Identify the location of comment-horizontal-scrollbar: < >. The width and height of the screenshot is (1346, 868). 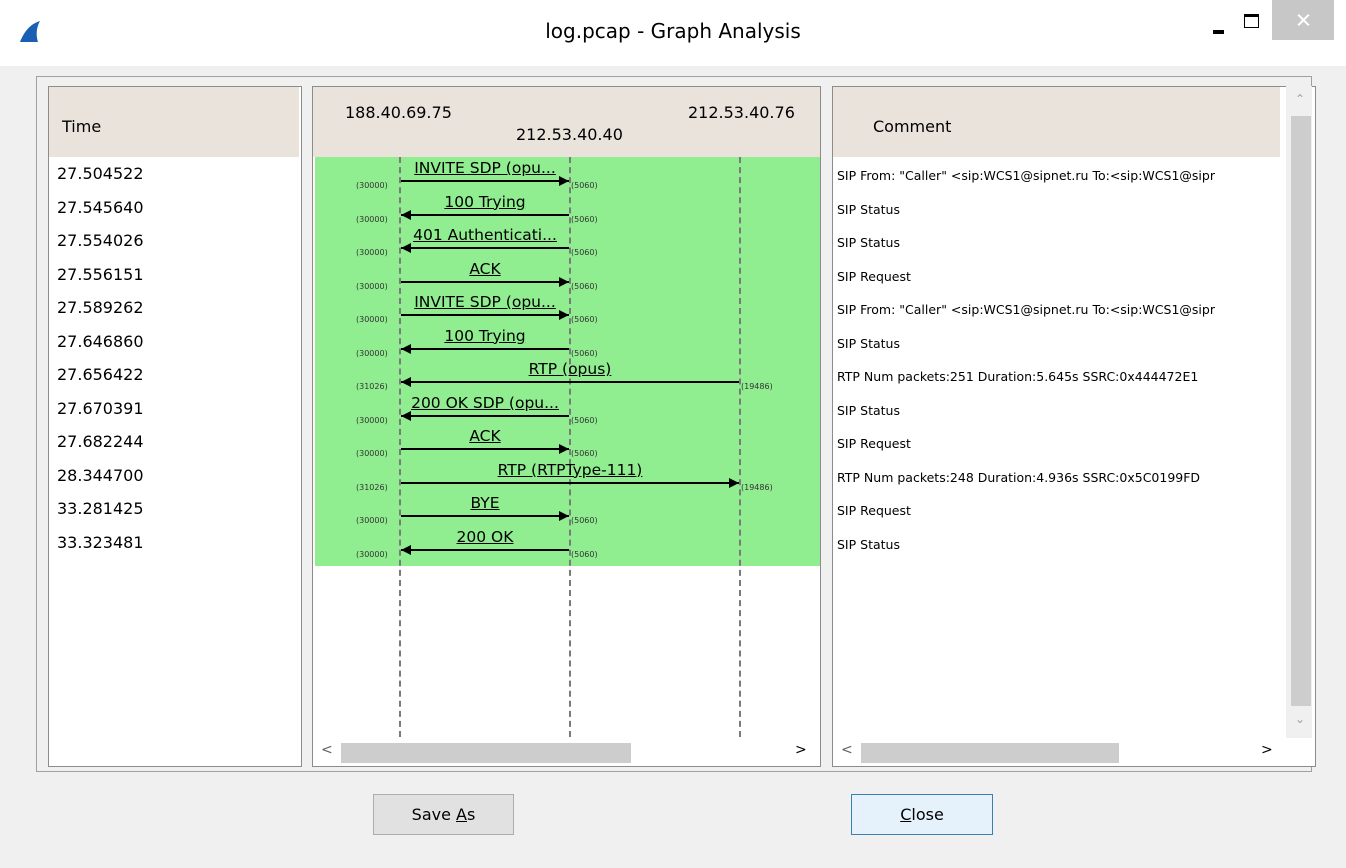
(1058, 752).